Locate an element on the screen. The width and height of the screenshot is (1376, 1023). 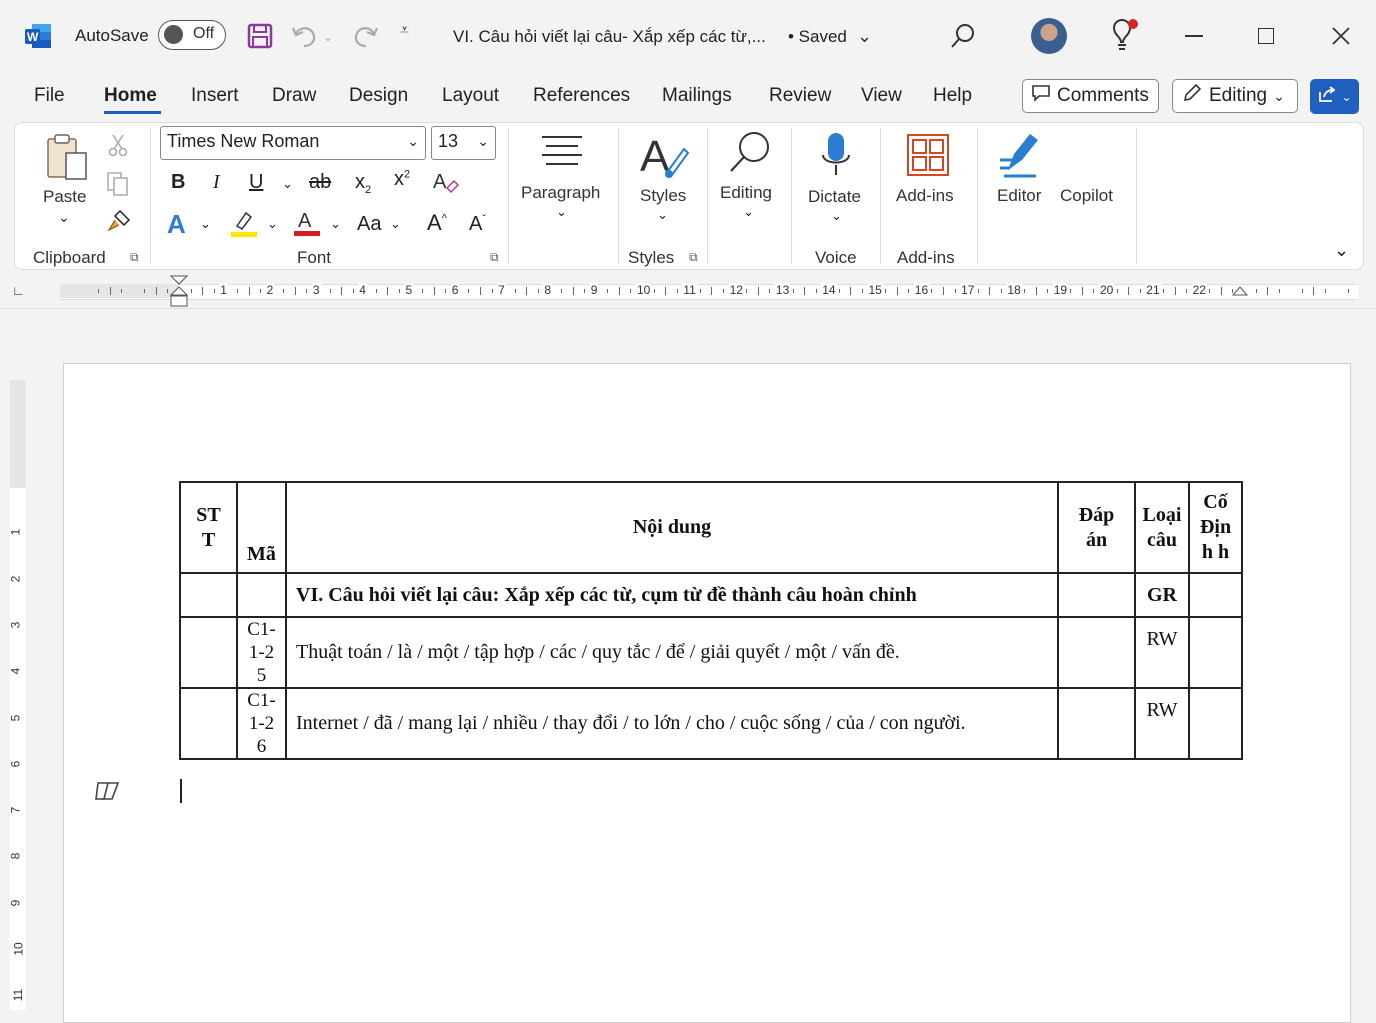
indent-marker-icon is located at coordinates (179, 291).